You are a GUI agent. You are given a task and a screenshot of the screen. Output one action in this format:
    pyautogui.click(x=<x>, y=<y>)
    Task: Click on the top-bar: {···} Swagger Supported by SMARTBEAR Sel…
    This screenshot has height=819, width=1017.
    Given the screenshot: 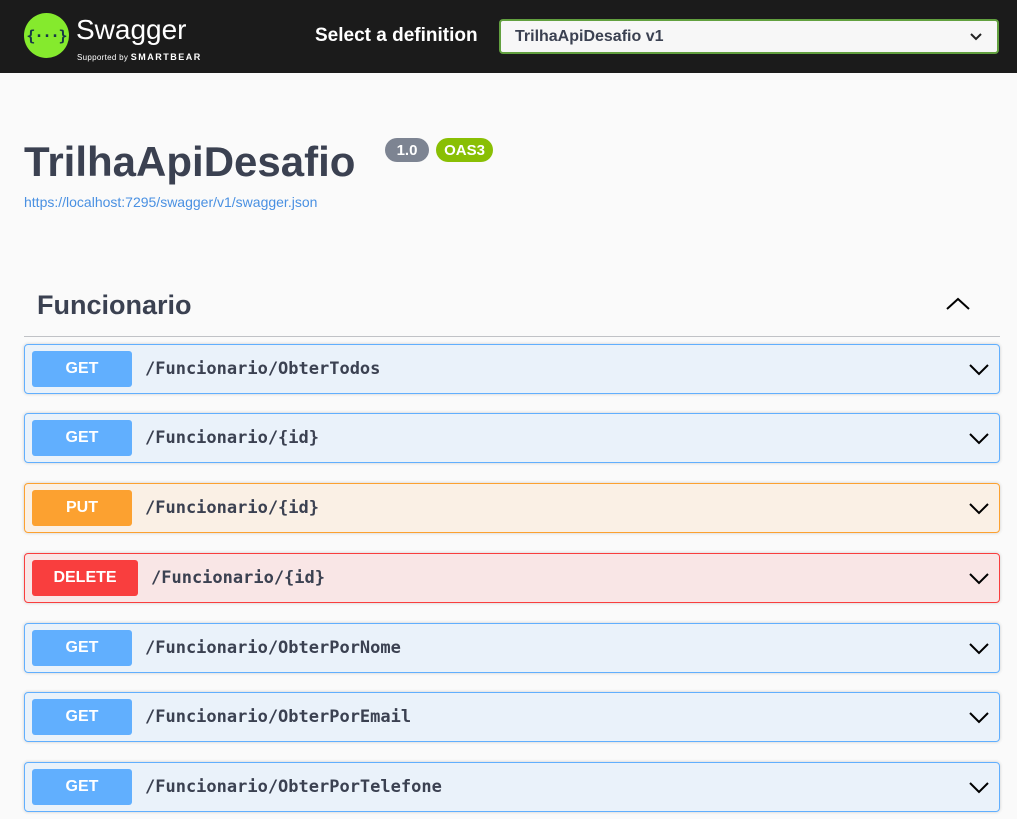 What is the action you would take?
    pyautogui.click(x=508, y=36)
    